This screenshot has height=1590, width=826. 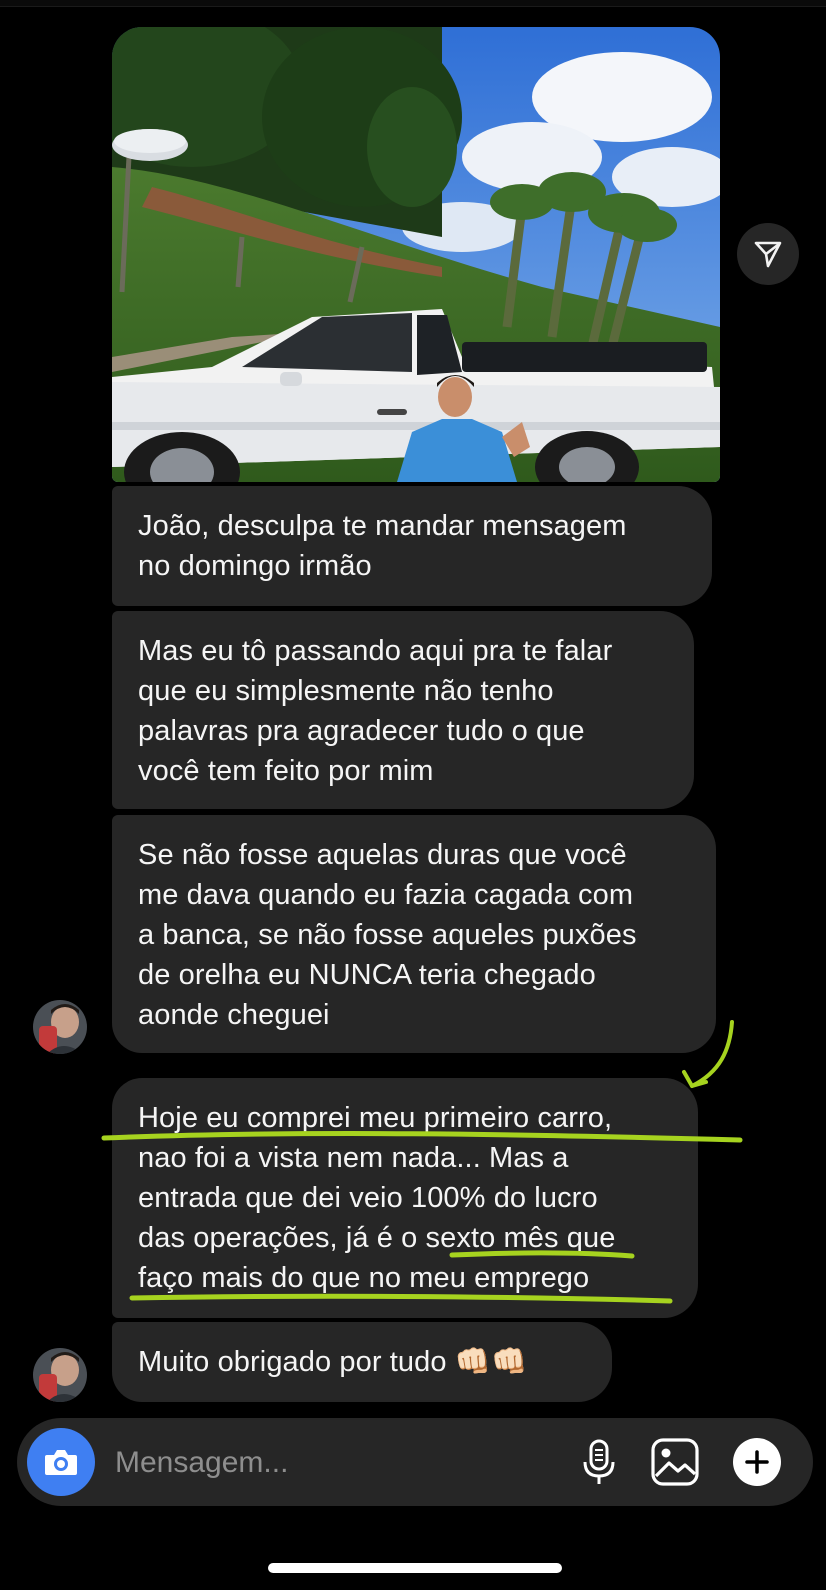 I want to click on share-button, so click(x=768, y=254).